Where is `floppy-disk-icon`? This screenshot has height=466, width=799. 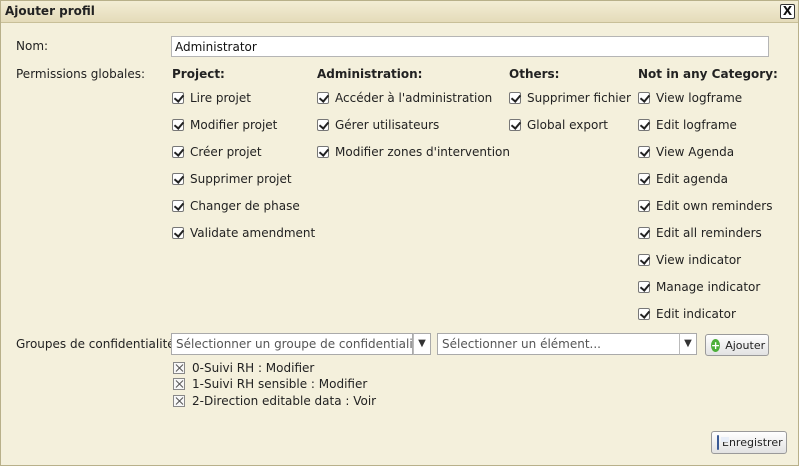 floppy-disk-icon is located at coordinates (723, 442).